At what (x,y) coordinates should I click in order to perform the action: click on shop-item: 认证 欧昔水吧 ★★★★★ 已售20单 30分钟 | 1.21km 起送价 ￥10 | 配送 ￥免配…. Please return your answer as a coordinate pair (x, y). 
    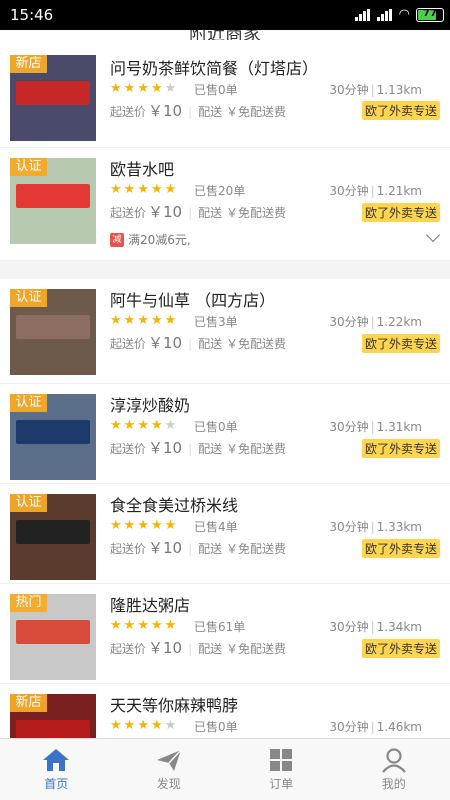
    Looking at the image, I should click on (225, 204).